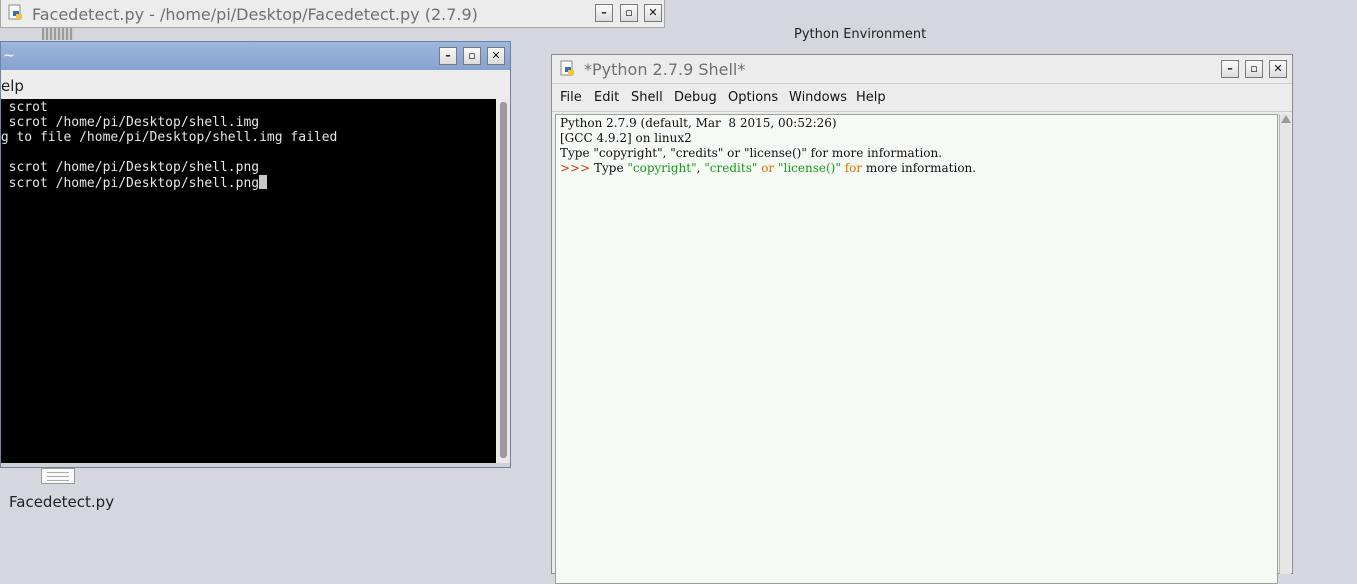  I want to click on terminal-bottom-edge, so click(255, 465).